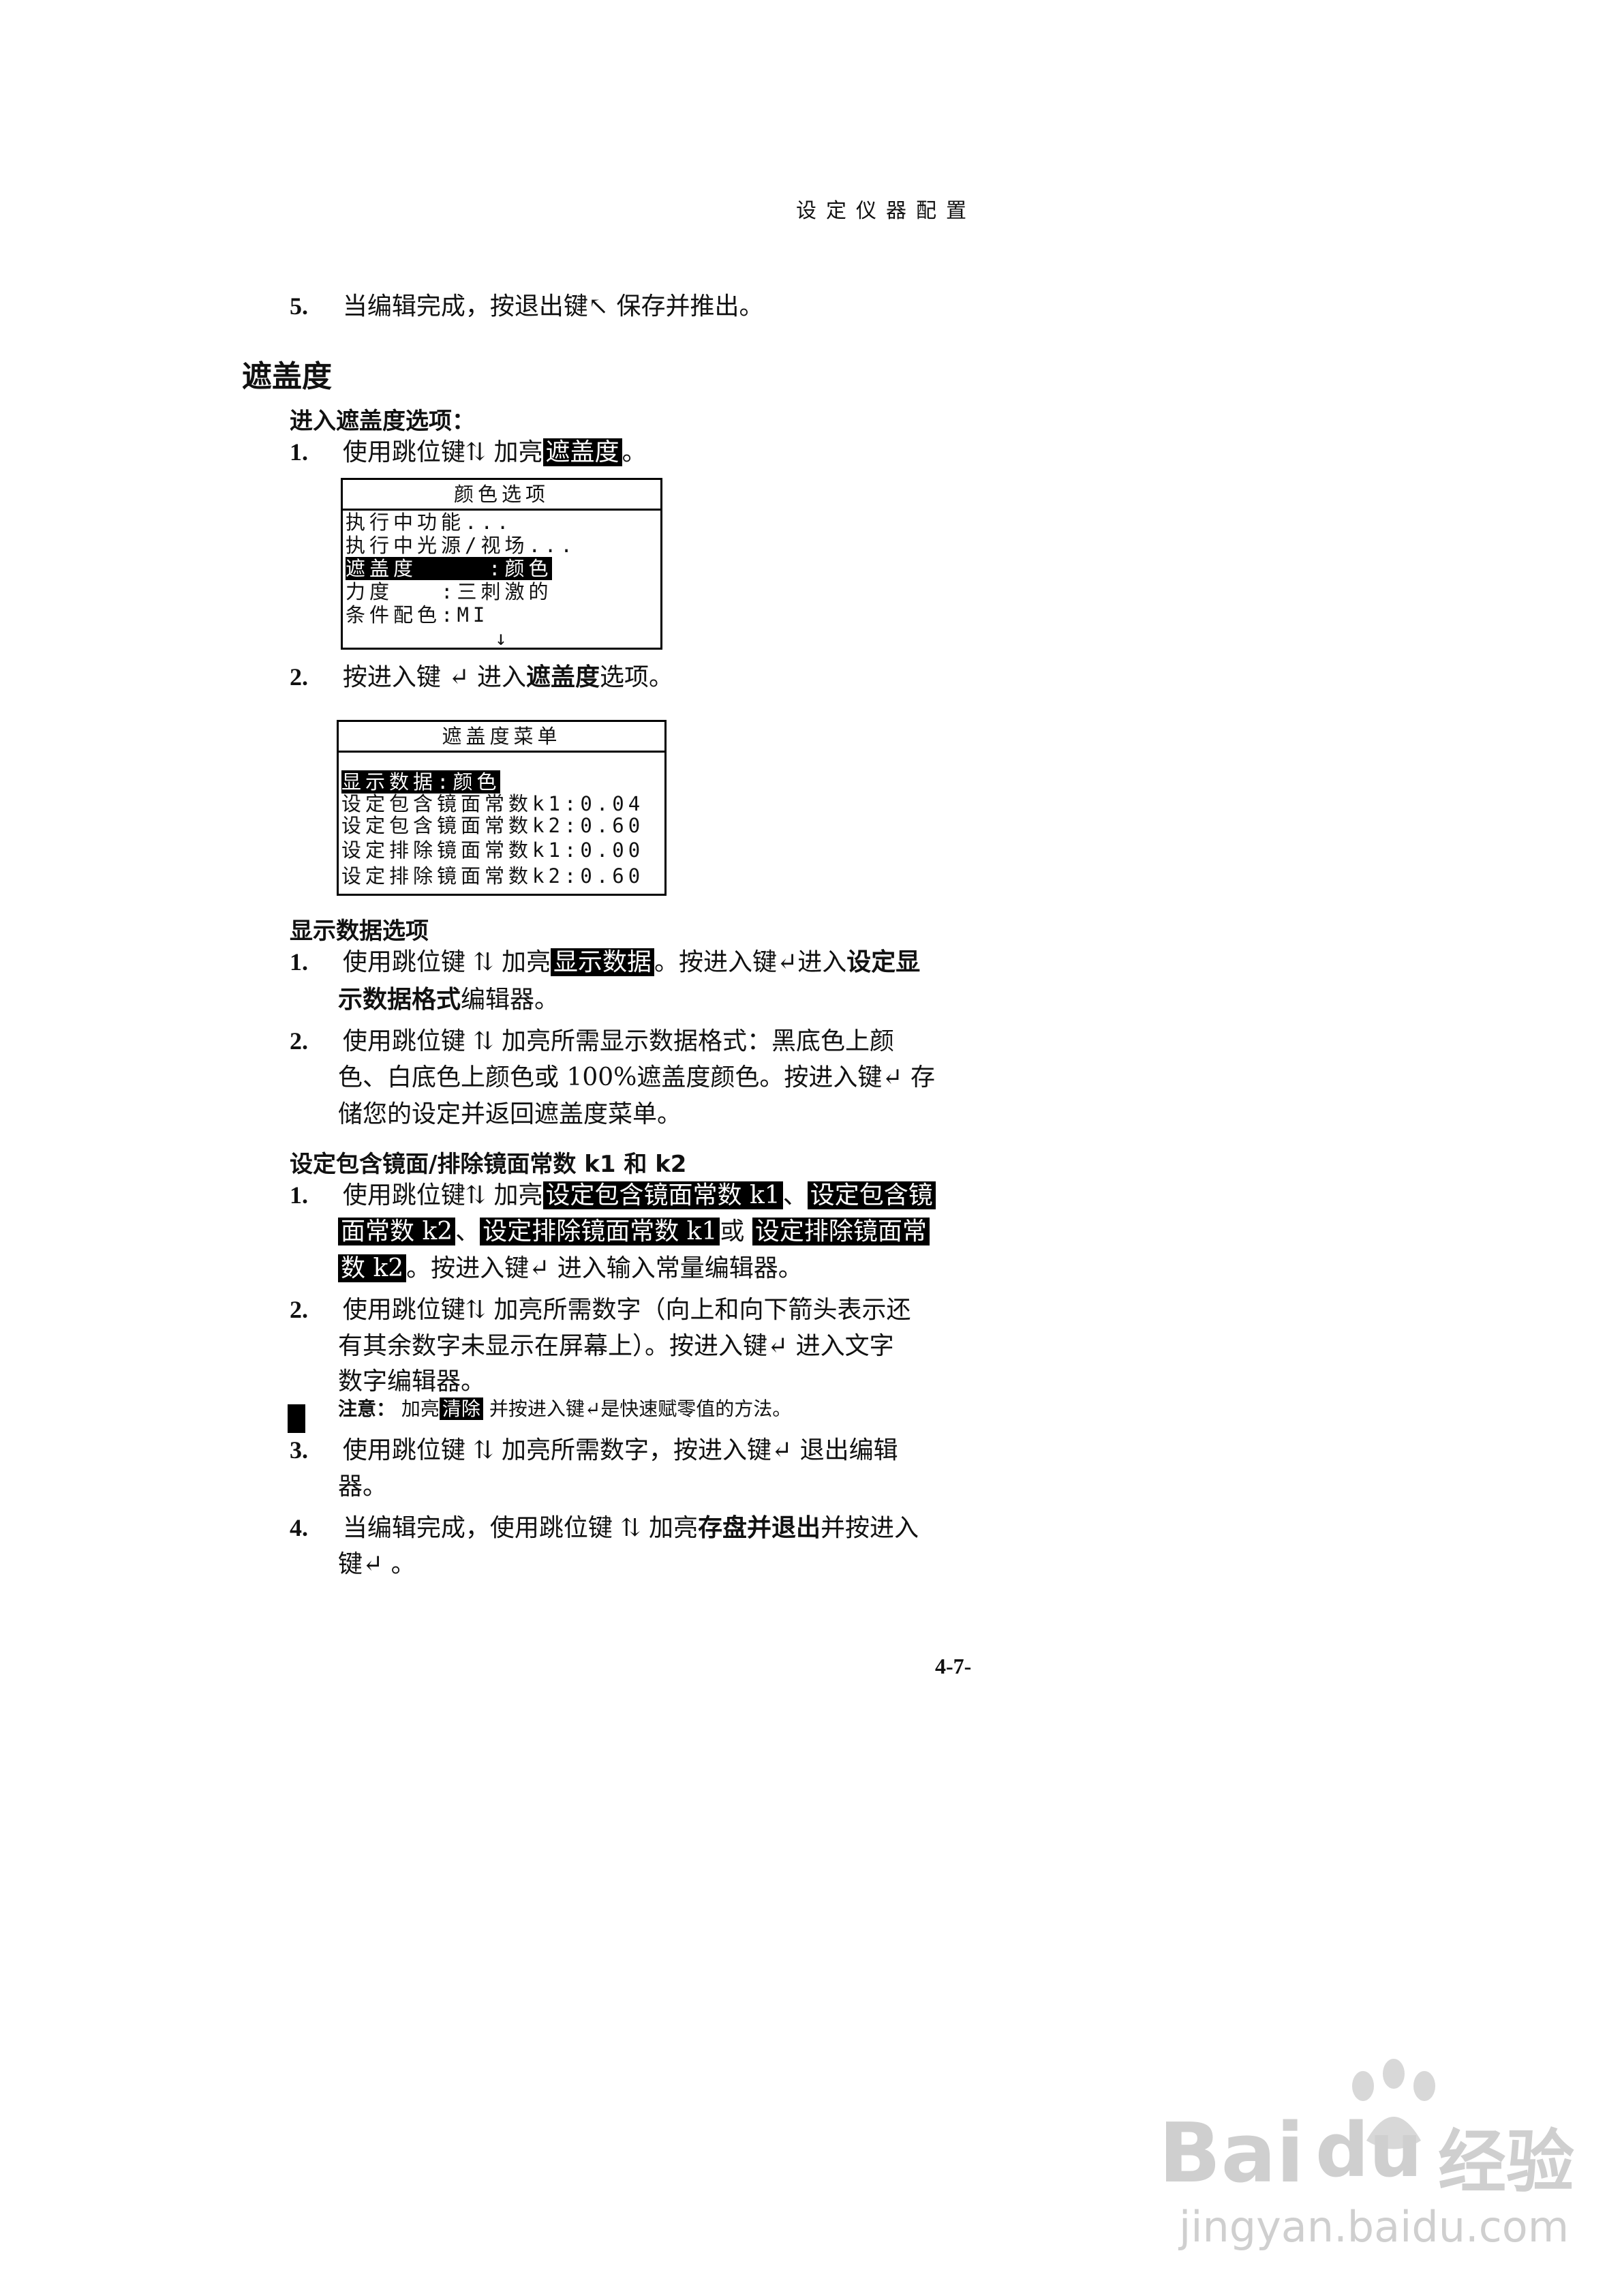 Image resolution: width=1622 pixels, height=2296 pixels. Describe the element at coordinates (418, 614) in the screenshot. I see `screen-row: 条件配色:MI` at that location.